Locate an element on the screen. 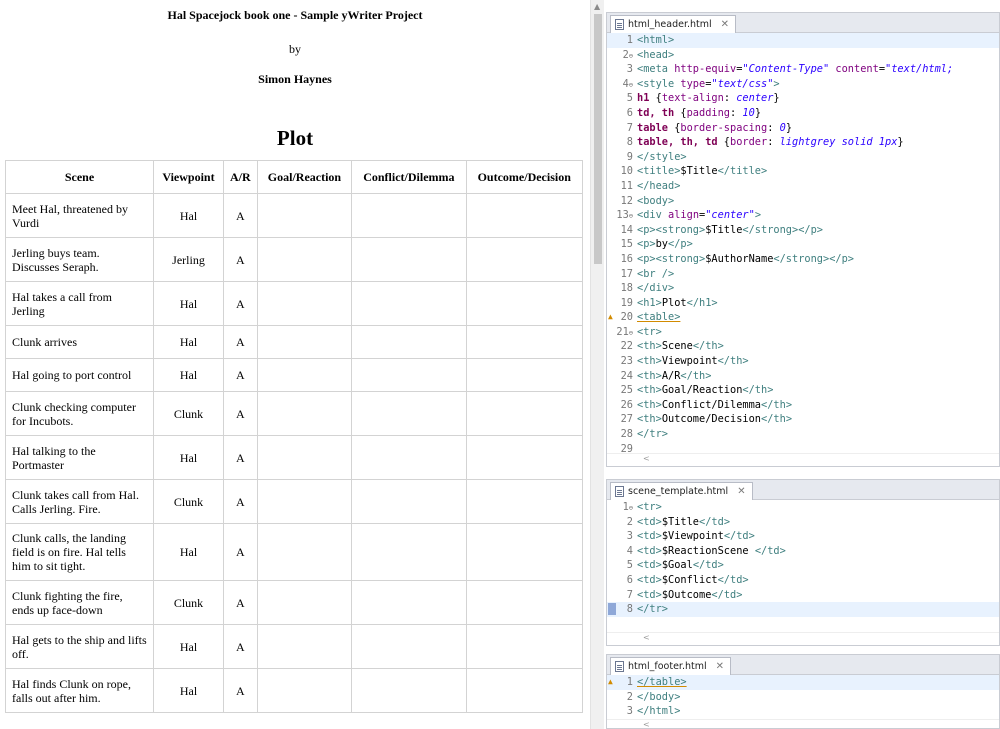 This screenshot has width=1000, height=729. code-line: 2 </body> is located at coordinates (803, 697).